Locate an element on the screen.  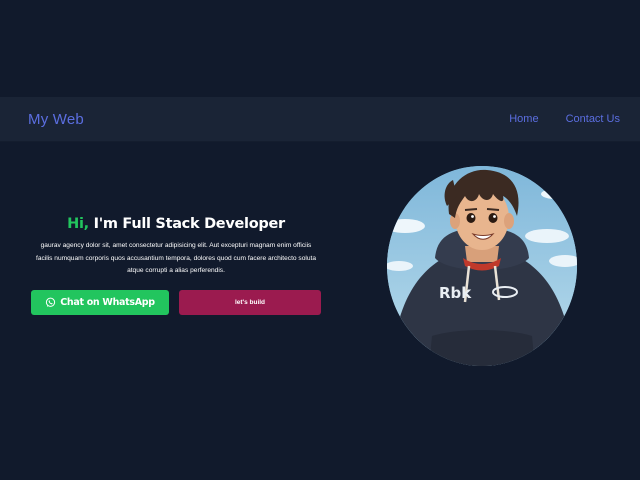
lets-build-button: let's build is located at coordinates (250, 302).